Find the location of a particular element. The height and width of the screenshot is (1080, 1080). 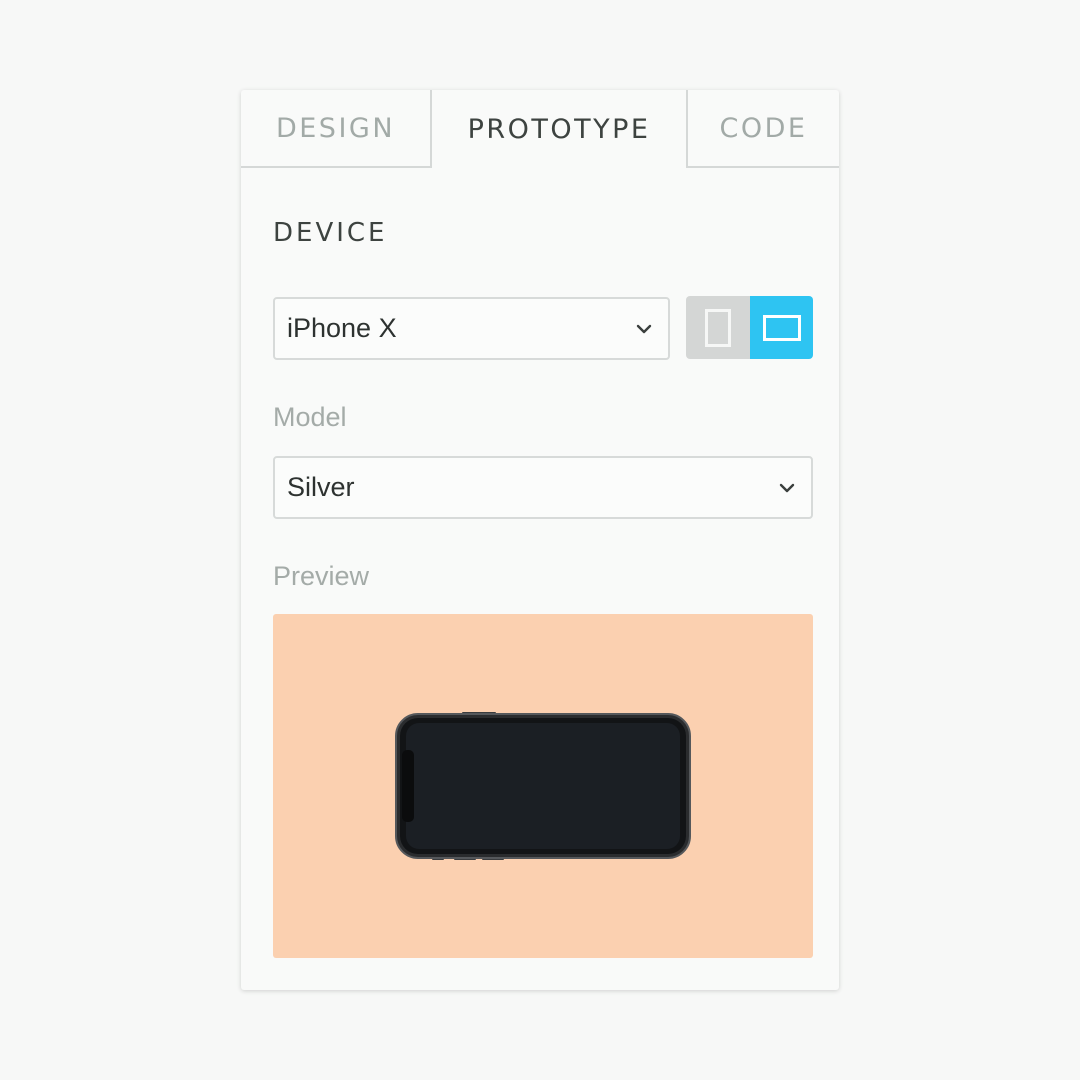

tab-prototype: PROTOTYPE is located at coordinates (559, 129).